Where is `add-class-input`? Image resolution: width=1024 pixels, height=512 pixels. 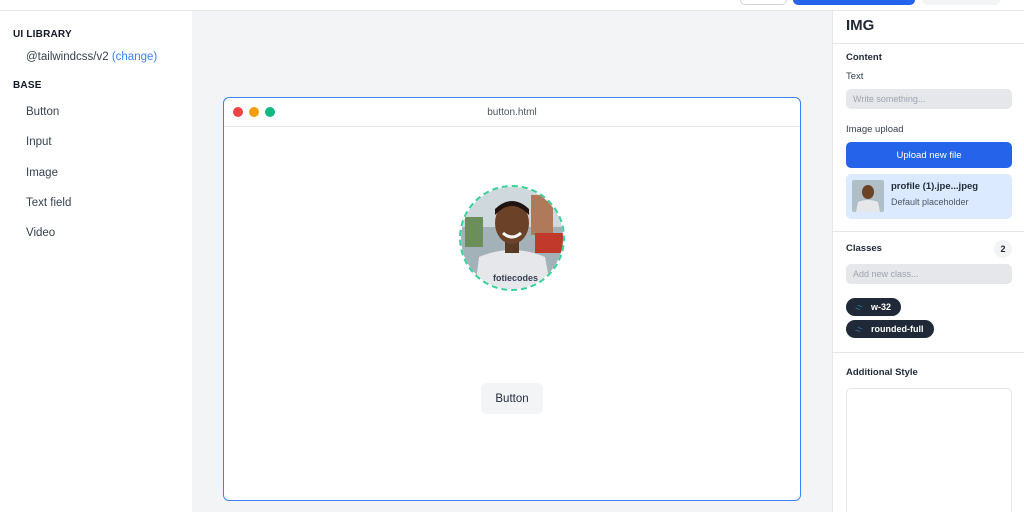
add-class-input is located at coordinates (929, 274).